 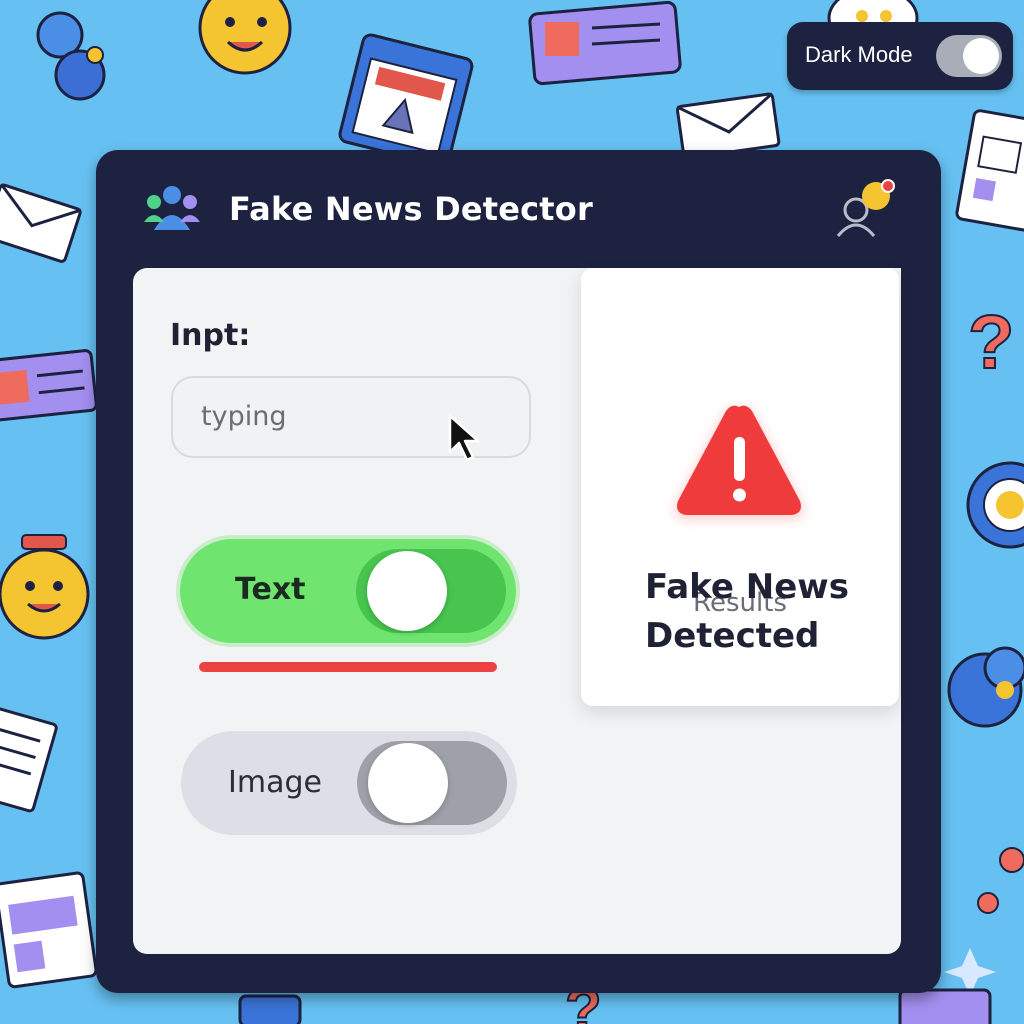 I want to click on app-title: Fake News Detector, so click(x=411, y=209).